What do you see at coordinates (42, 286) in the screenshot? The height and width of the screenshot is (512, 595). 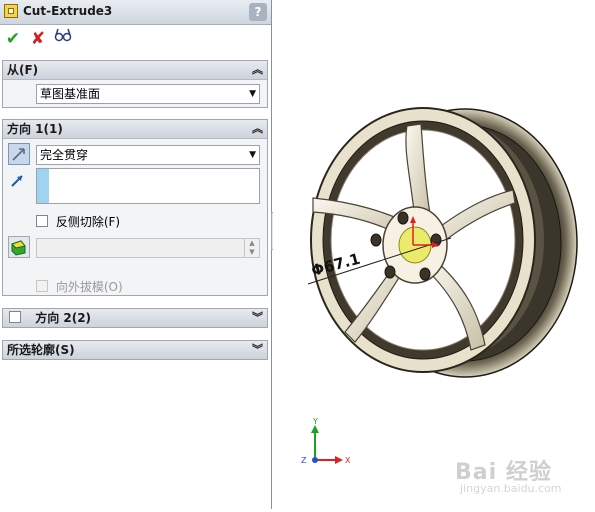 I see `draft-outward-checkbox` at bounding box center [42, 286].